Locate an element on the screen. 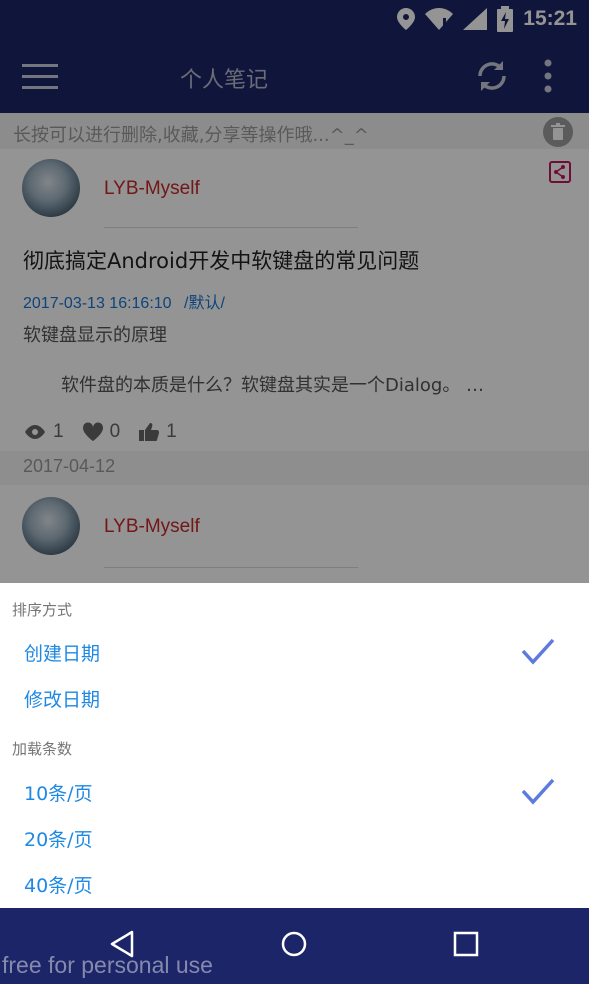 The width and height of the screenshot is (589, 984). sort-section-title: 排序方式 is located at coordinates (42, 610).